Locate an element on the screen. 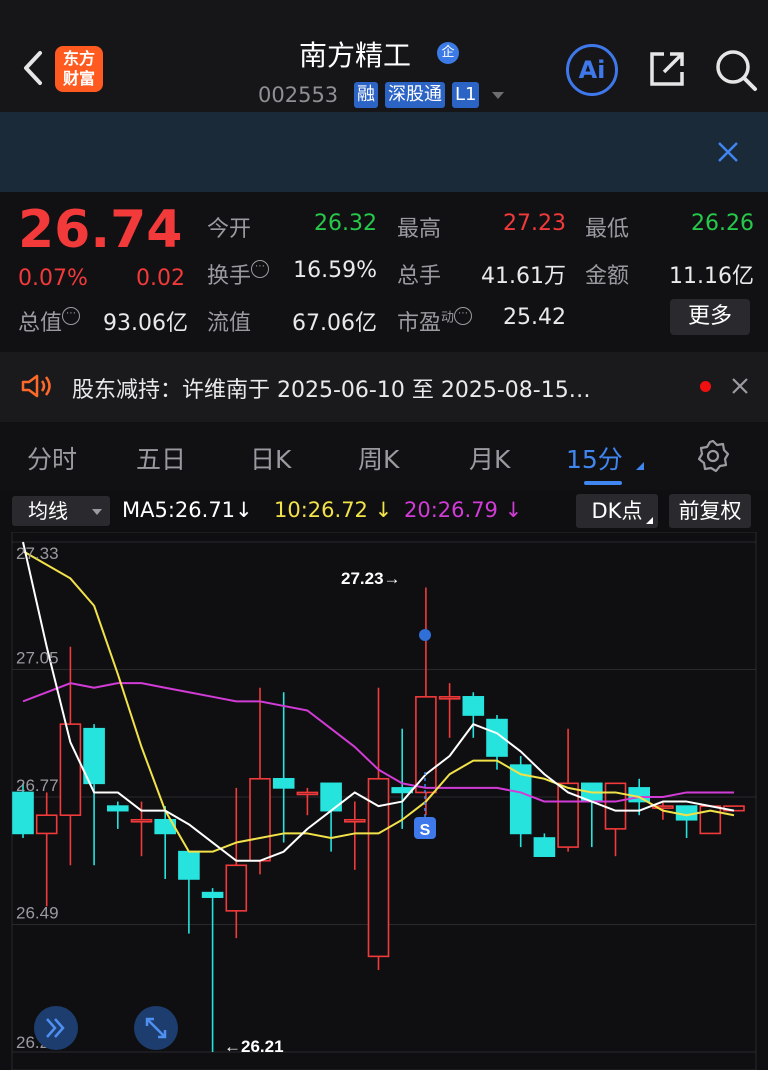  low-label: 最低 is located at coordinates (607, 229).